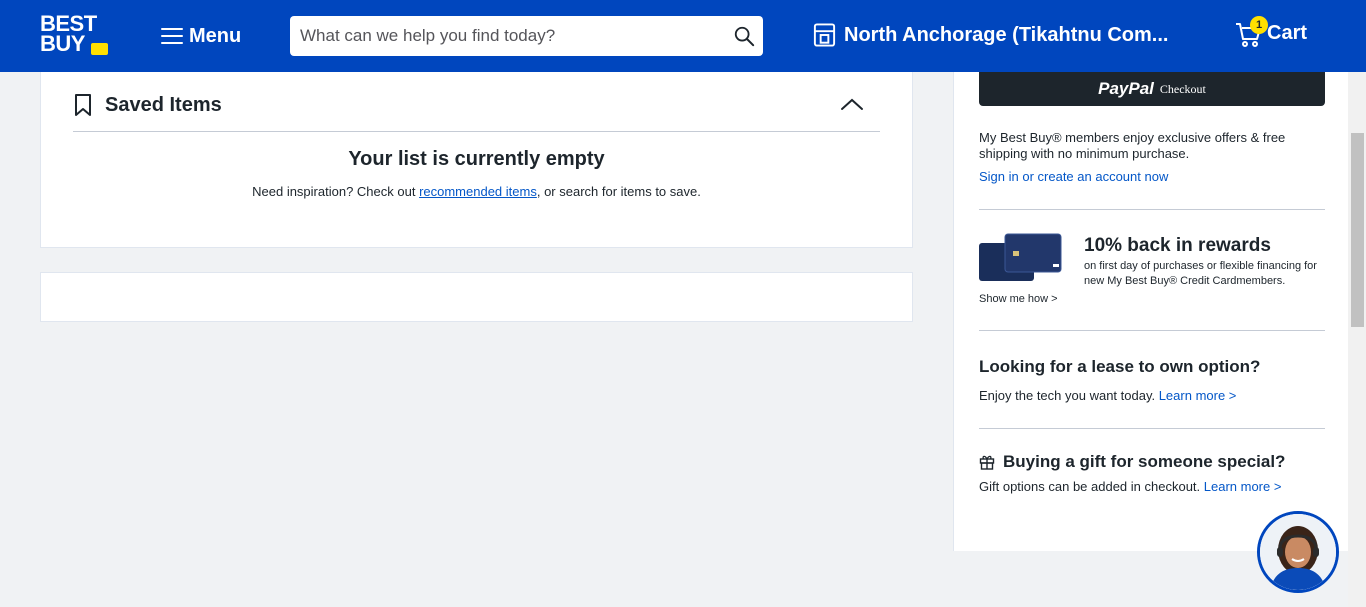 This screenshot has height=607, width=1366. What do you see at coordinates (744, 36) in the screenshot?
I see `search-icon` at bounding box center [744, 36].